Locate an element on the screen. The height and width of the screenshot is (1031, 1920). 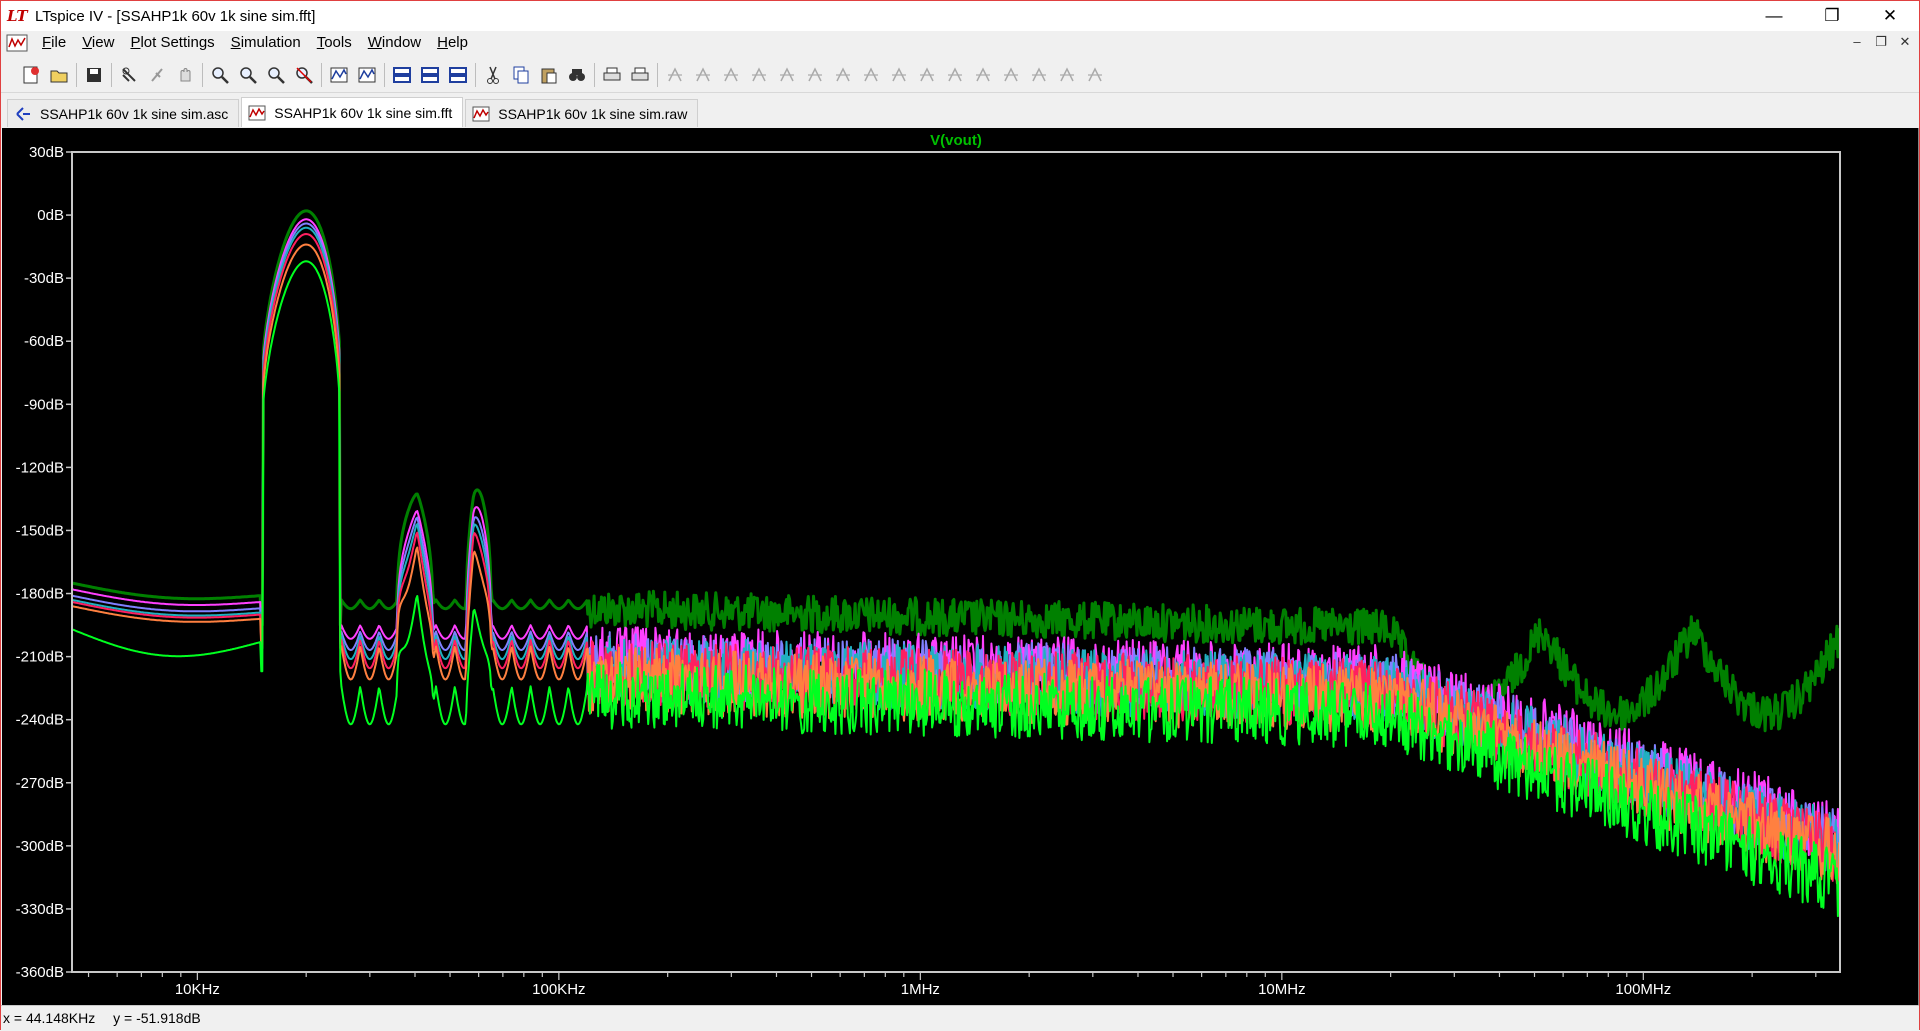
wire-button is located at coordinates (675, 75).